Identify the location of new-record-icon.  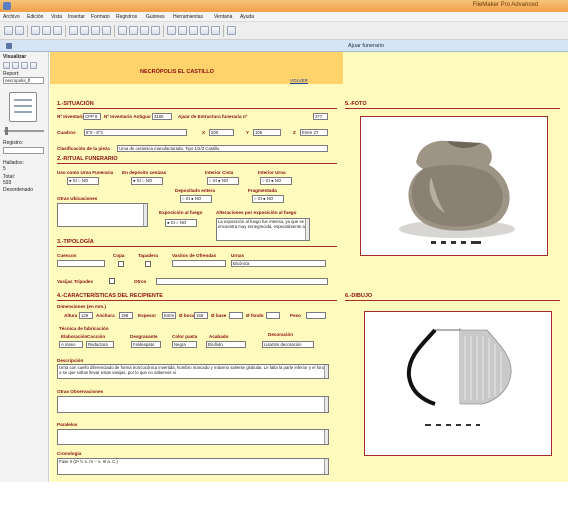
(171, 30).